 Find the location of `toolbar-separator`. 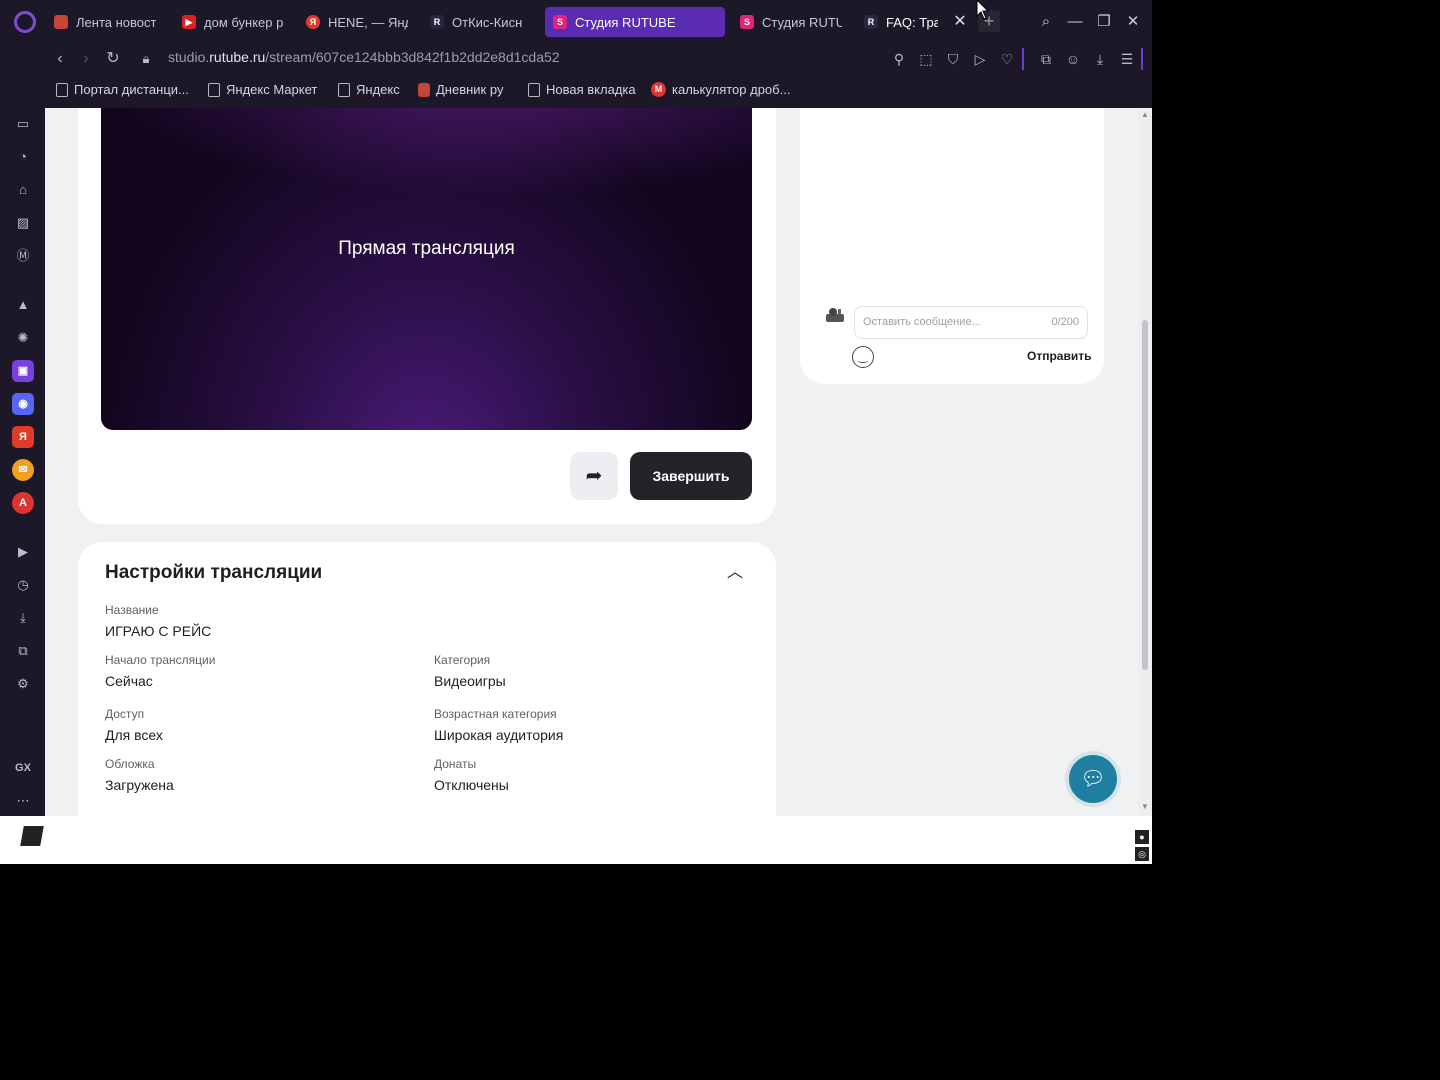

toolbar-separator is located at coordinates (1023, 59).